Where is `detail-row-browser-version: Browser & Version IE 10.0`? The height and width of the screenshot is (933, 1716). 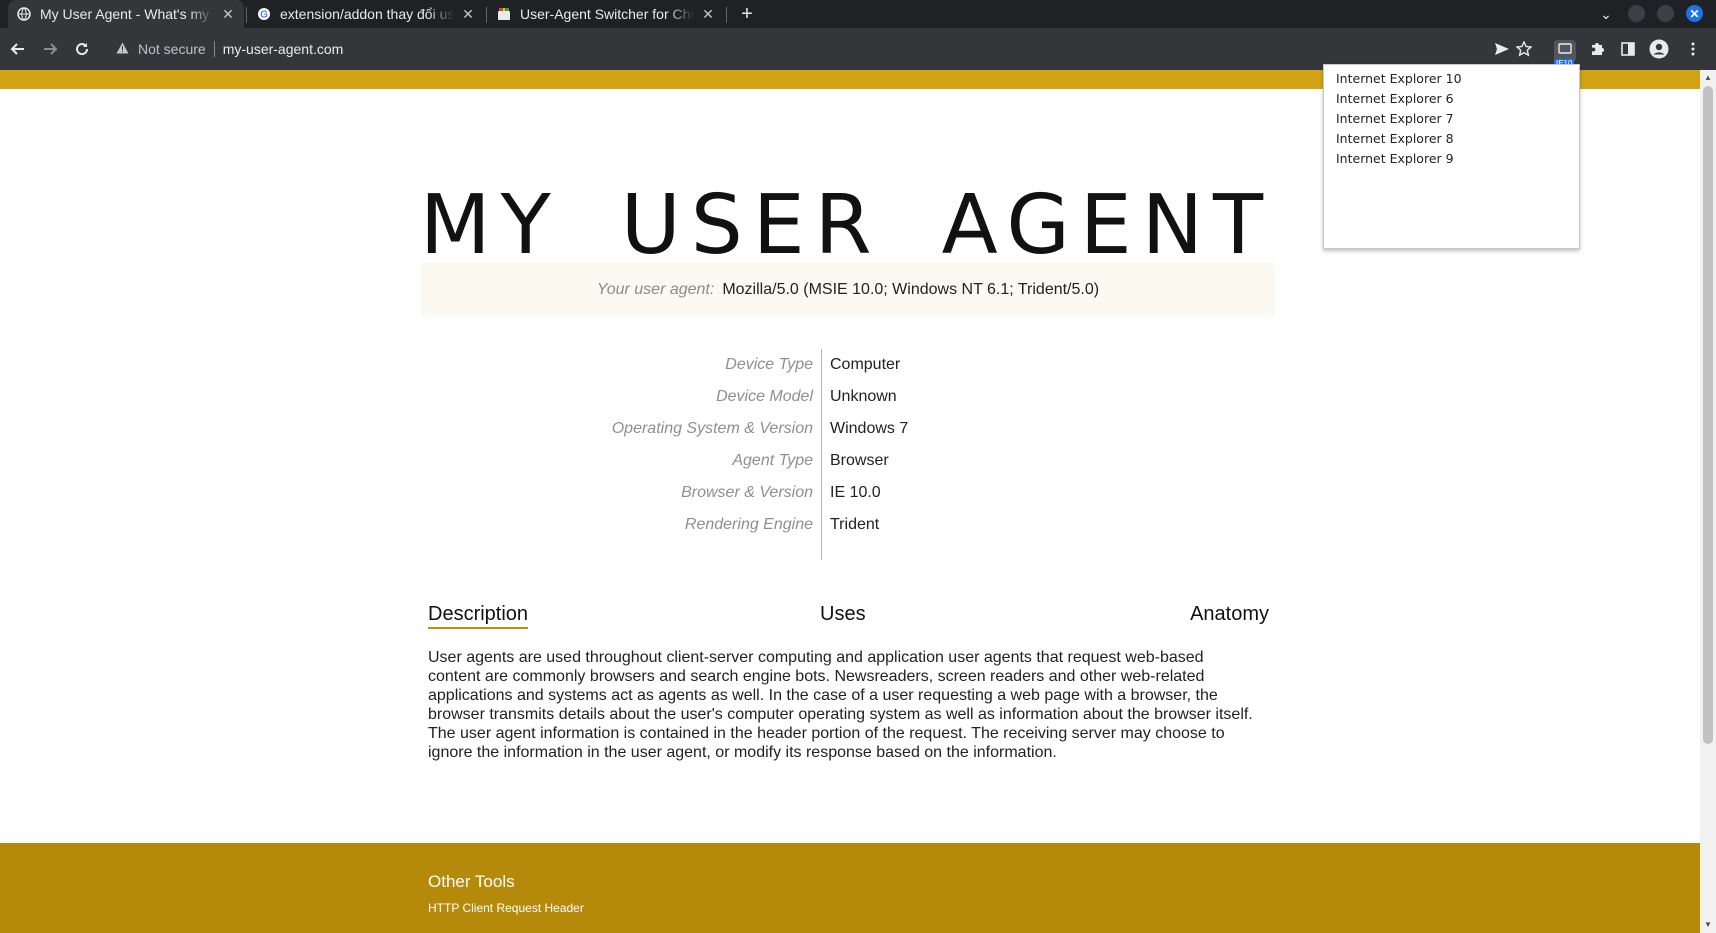 detail-row-browser-version: Browser & Version IE 10.0 is located at coordinates (848, 493).